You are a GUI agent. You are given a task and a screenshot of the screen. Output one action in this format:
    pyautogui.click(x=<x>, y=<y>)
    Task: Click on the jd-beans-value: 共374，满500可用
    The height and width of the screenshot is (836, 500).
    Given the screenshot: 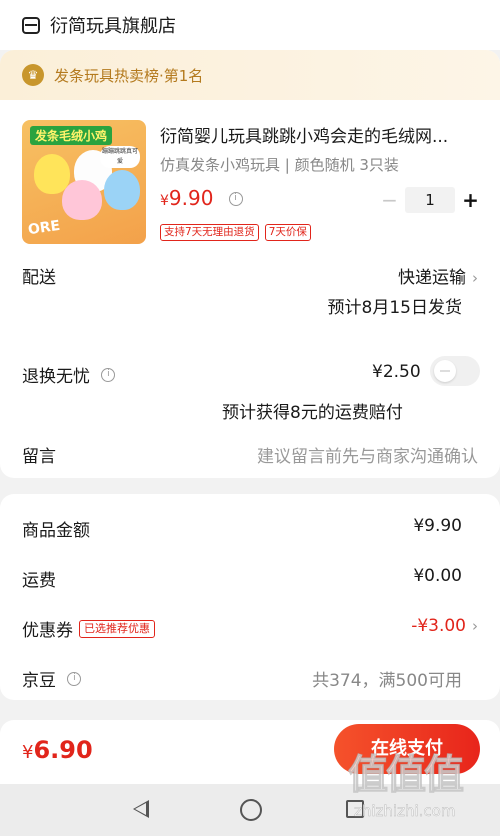 What is the action you would take?
    pyautogui.click(x=387, y=681)
    